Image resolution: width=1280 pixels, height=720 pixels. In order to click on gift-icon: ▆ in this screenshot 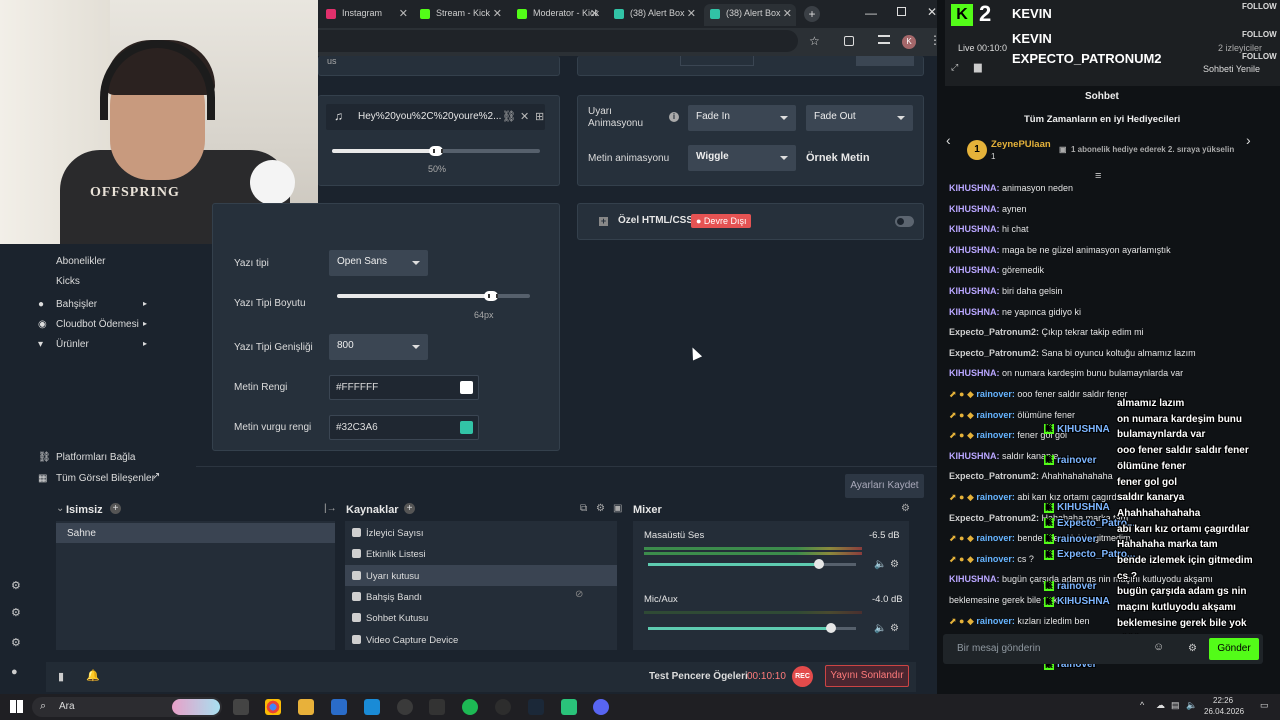, I will do `click(978, 67)`.